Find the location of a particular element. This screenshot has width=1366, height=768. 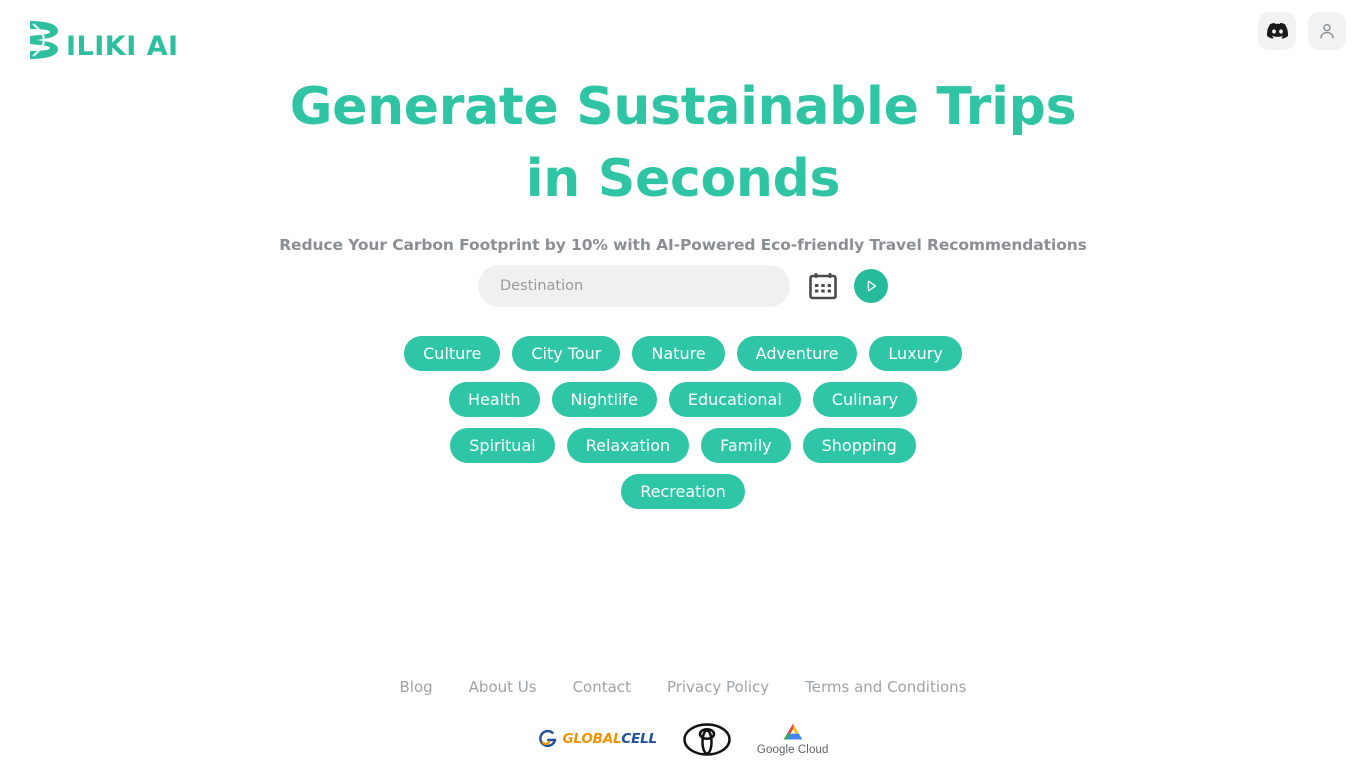

footer-link-blog: Blog is located at coordinates (415, 687).